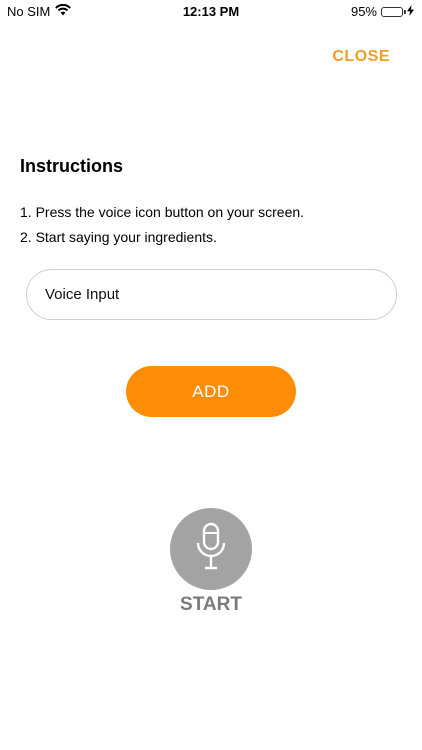  I want to click on battery-icon, so click(393, 11).